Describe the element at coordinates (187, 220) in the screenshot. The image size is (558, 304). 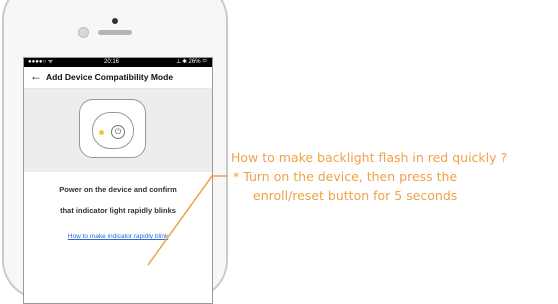
I see `annotation-connector-line` at that location.